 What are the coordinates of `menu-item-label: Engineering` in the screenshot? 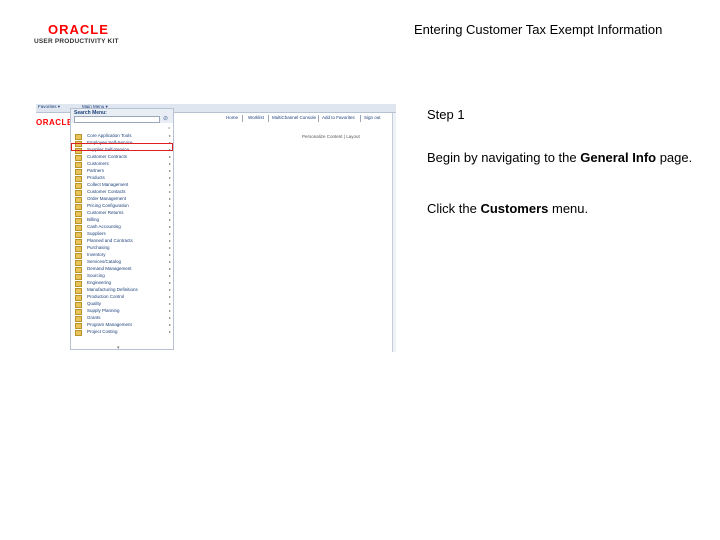 It's located at (99, 282).